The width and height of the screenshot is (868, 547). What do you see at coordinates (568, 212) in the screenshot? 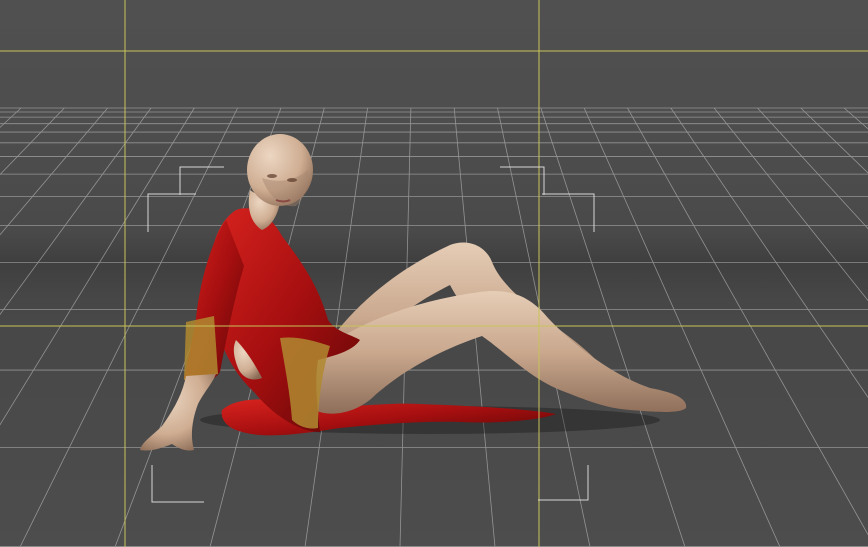
I see `frame-corner-mid-right` at bounding box center [568, 212].